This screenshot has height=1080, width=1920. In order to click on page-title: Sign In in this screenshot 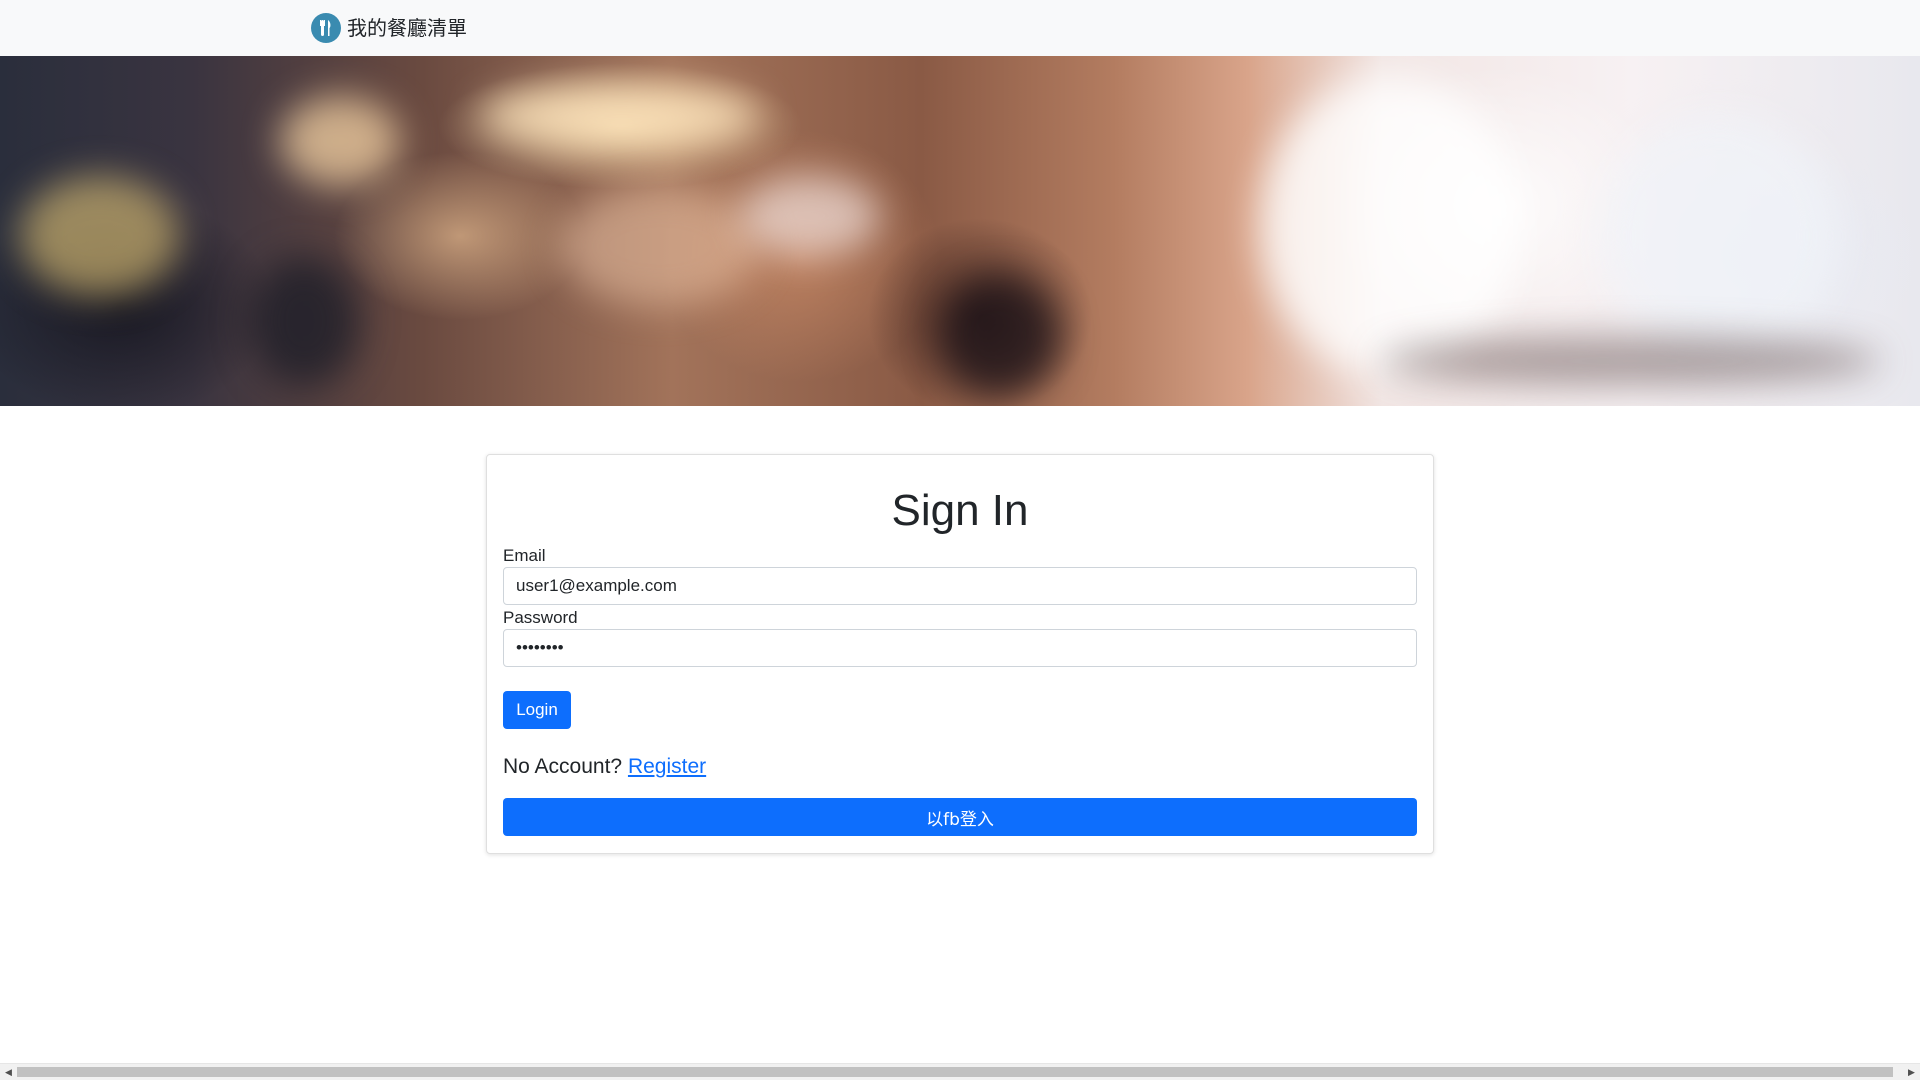, I will do `click(960, 510)`.